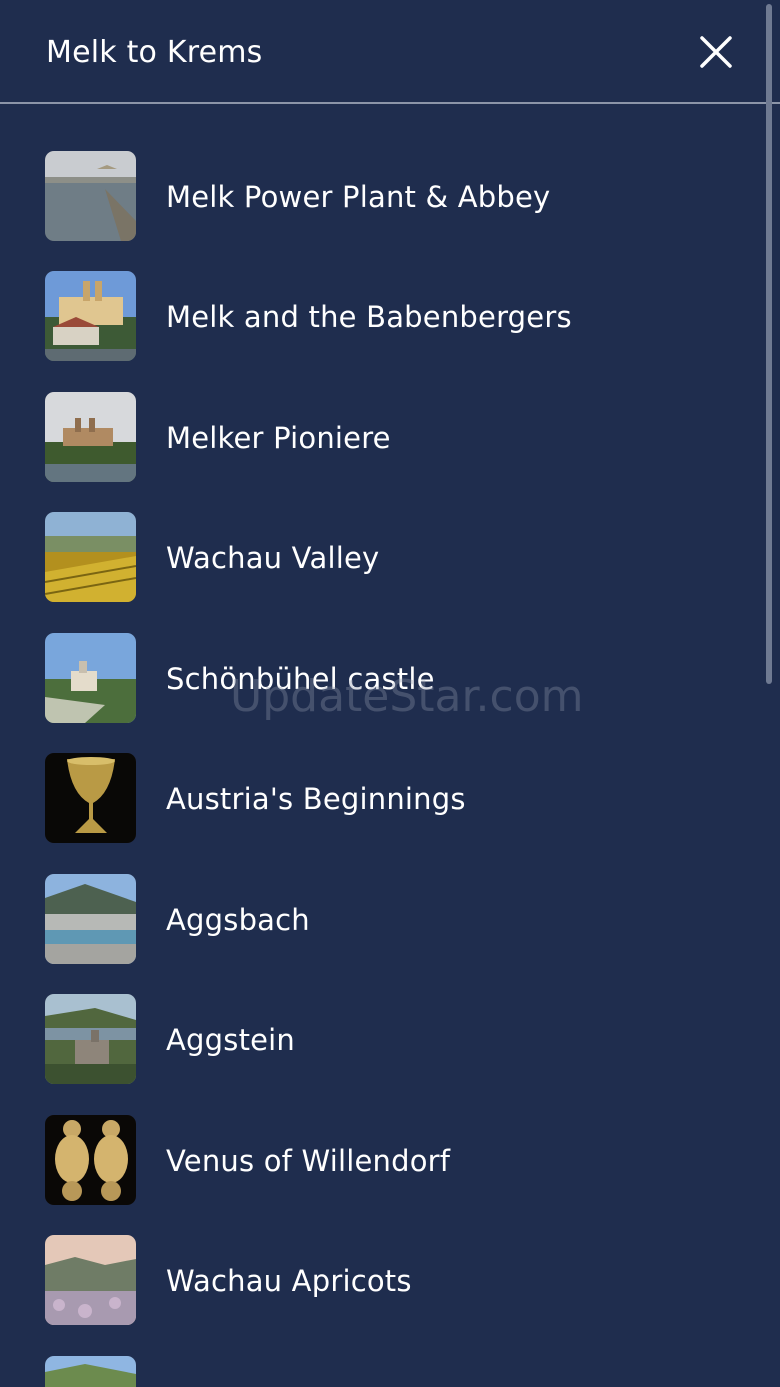 Image resolution: width=780 pixels, height=1387 pixels. I want to click on list-item-austrias-beginnings: Austria's Beginnings, so click(380, 774).